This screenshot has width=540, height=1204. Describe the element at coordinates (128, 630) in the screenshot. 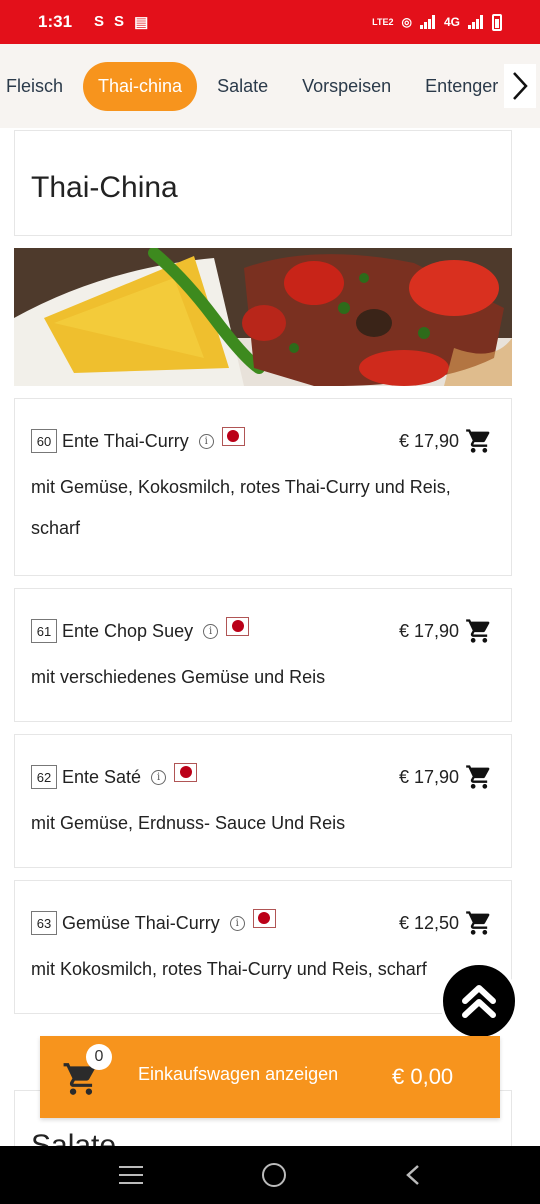

I see `item-name: Ente Chop Suey` at that location.